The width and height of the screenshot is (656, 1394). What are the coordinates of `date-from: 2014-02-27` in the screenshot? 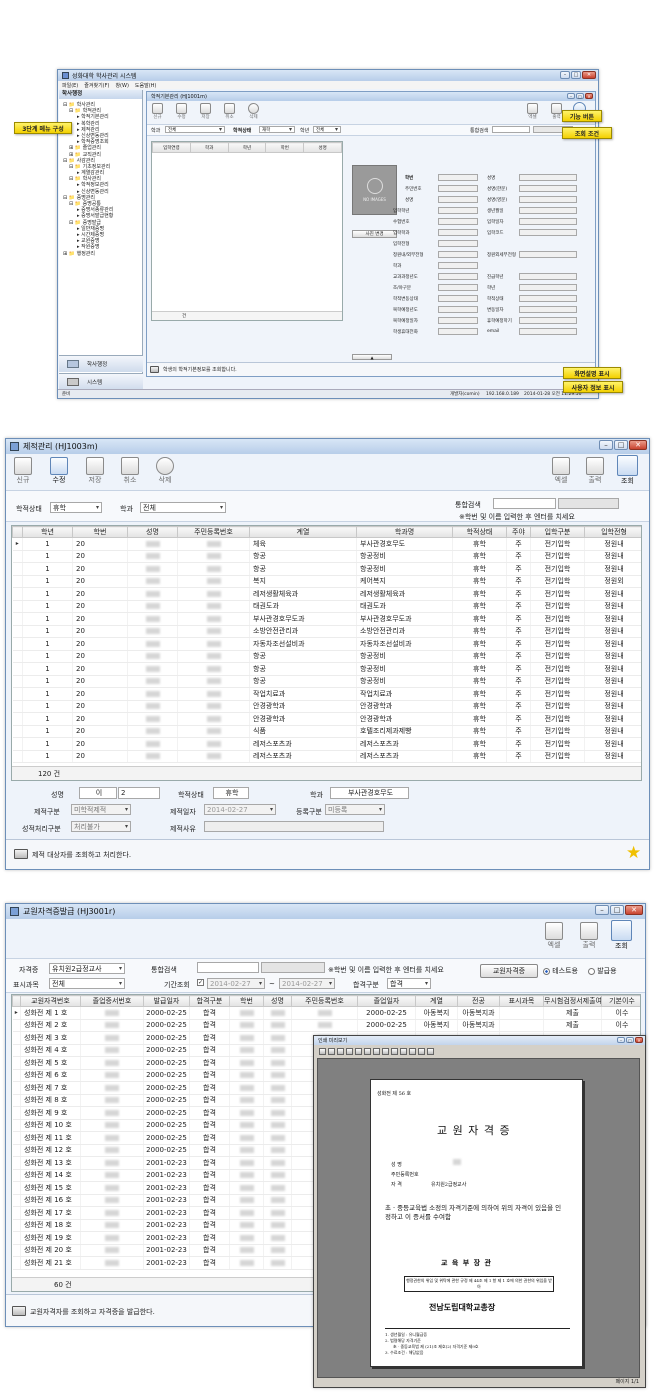 It's located at (236, 983).